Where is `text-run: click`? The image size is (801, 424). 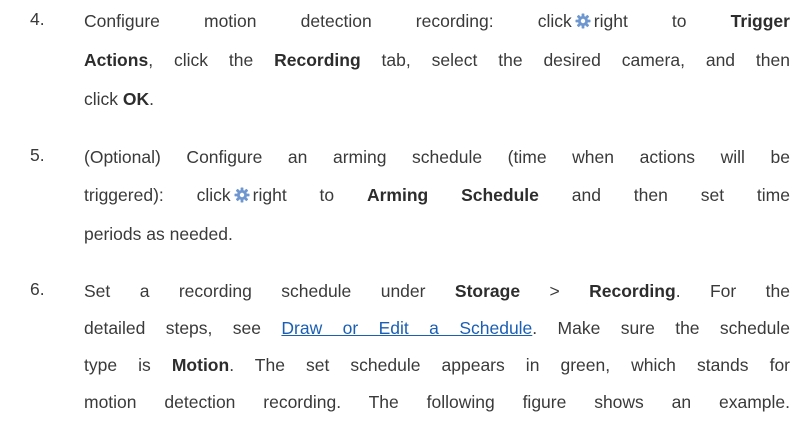 text-run: click is located at coordinates (103, 99).